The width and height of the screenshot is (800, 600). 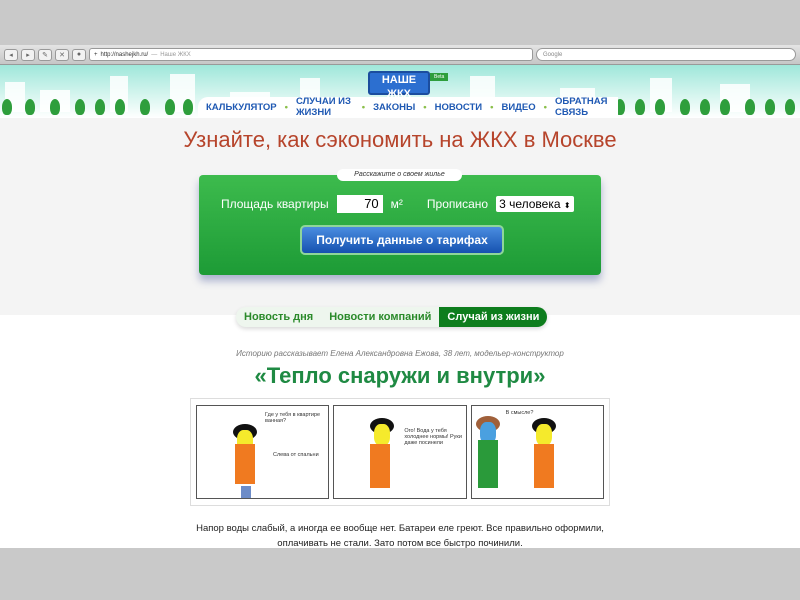 I want to click on tools-icon: ✕, so click(x=62, y=54).